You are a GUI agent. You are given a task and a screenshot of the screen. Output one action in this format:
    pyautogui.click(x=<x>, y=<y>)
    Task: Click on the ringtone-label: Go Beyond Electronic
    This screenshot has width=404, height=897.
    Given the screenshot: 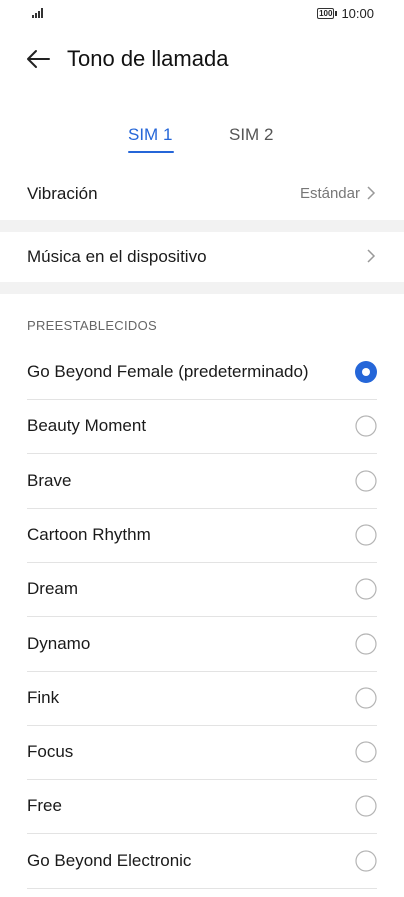 What is the action you would take?
    pyautogui.click(x=109, y=860)
    